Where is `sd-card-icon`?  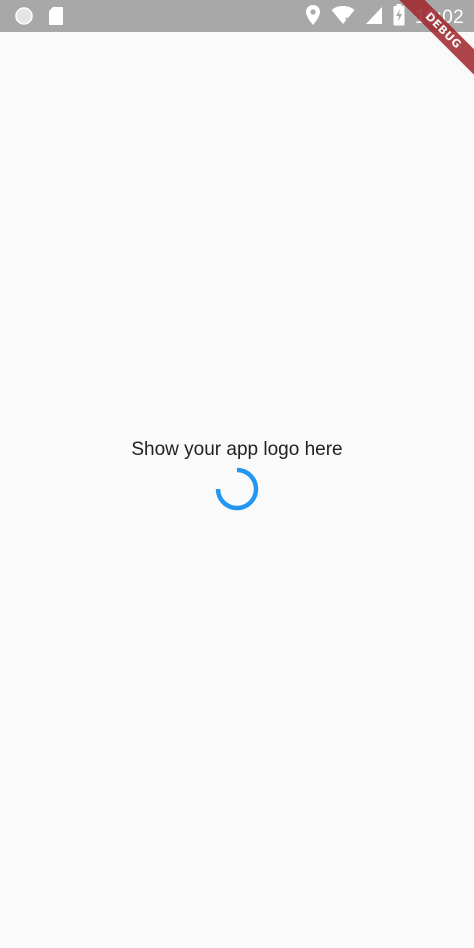 sd-card-icon is located at coordinates (56, 18).